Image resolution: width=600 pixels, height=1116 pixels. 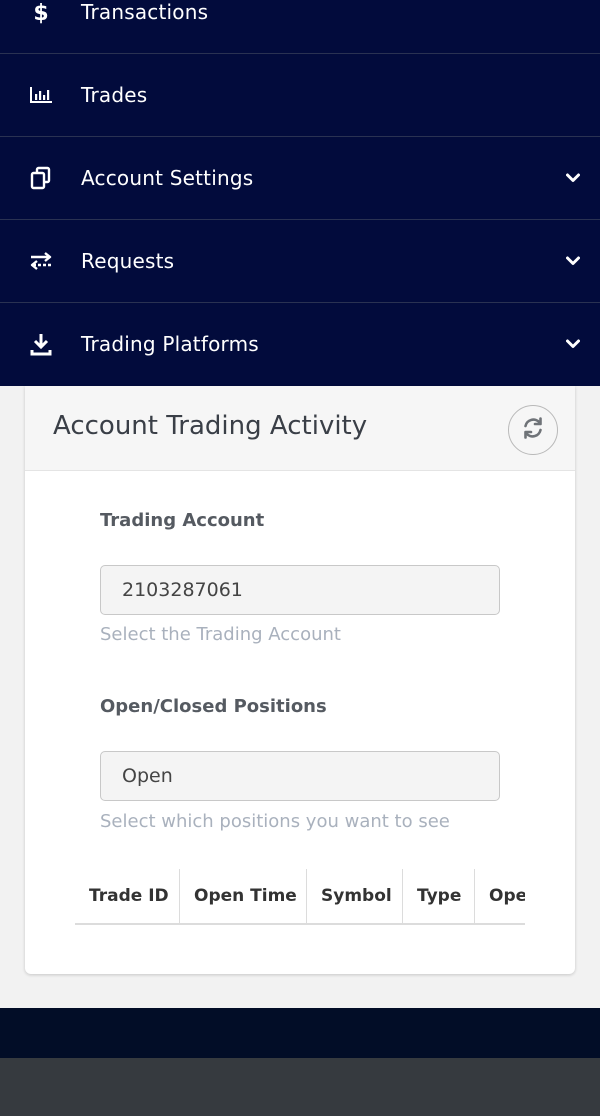 I want to click on refresh-icon, so click(x=533, y=430).